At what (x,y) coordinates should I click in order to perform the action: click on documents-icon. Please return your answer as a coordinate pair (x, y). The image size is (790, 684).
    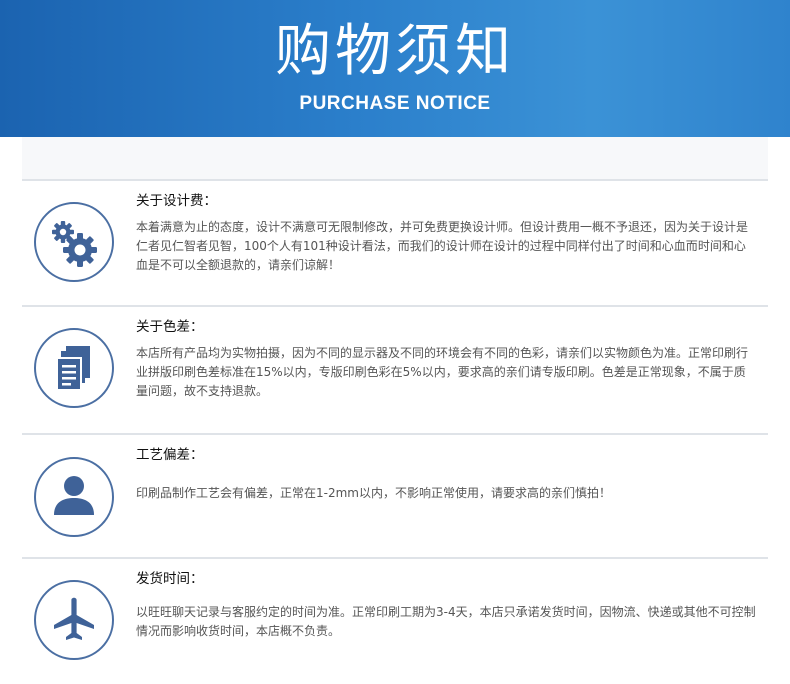
    Looking at the image, I should click on (74, 368).